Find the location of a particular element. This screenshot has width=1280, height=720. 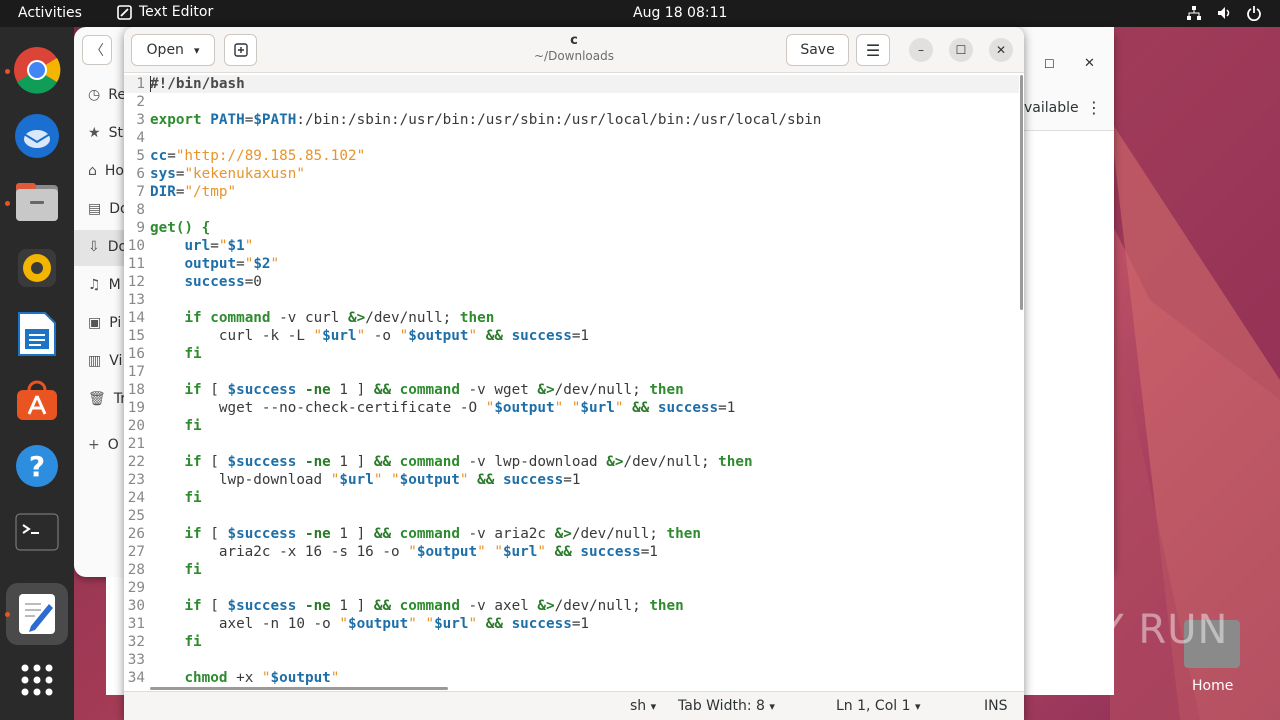

code-line: 32 fi is located at coordinates (571, 642).